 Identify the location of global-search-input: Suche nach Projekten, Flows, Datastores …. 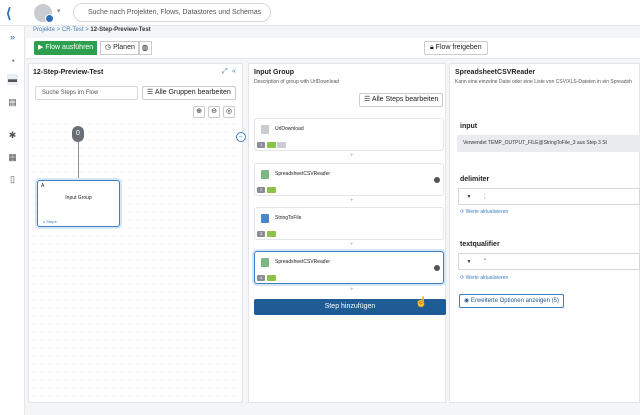
(172, 12).